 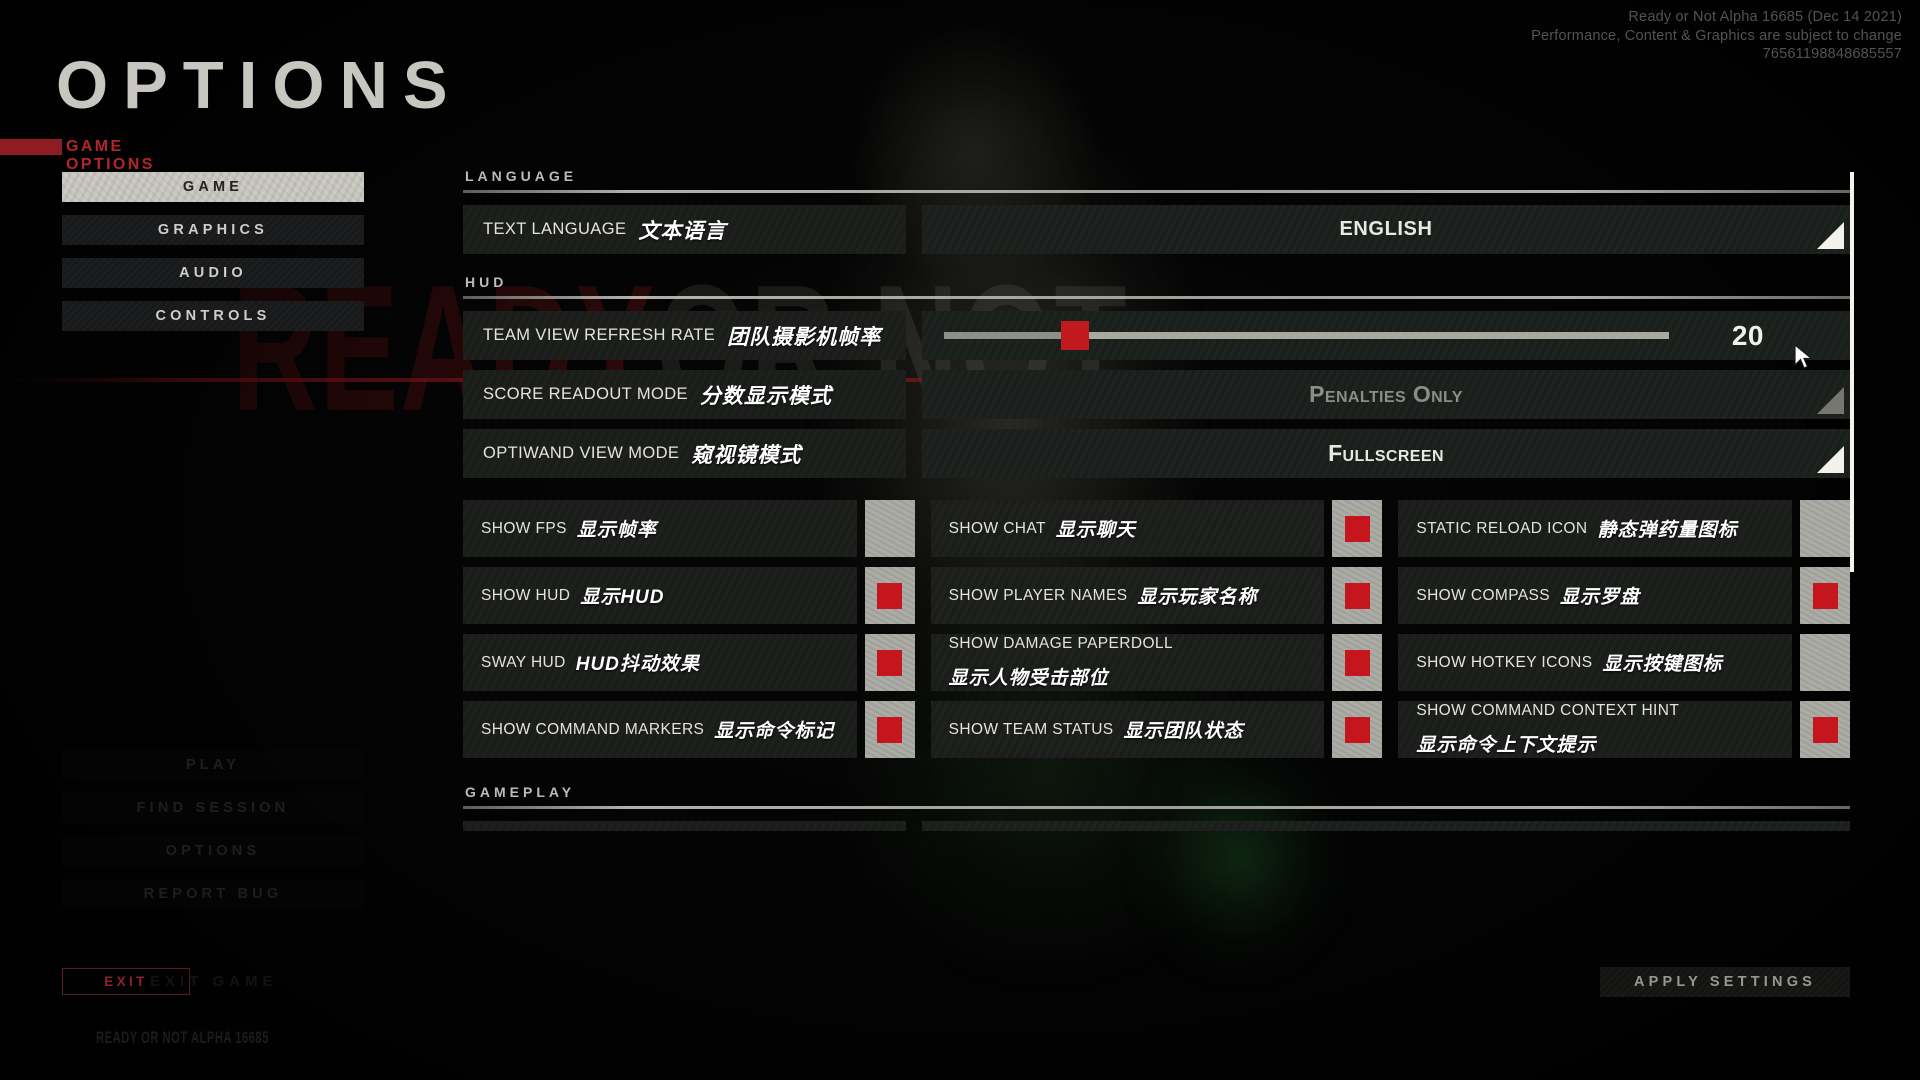 What do you see at coordinates (1357, 662) in the screenshot?
I see `checkbox-show-damage-paperdoll` at bounding box center [1357, 662].